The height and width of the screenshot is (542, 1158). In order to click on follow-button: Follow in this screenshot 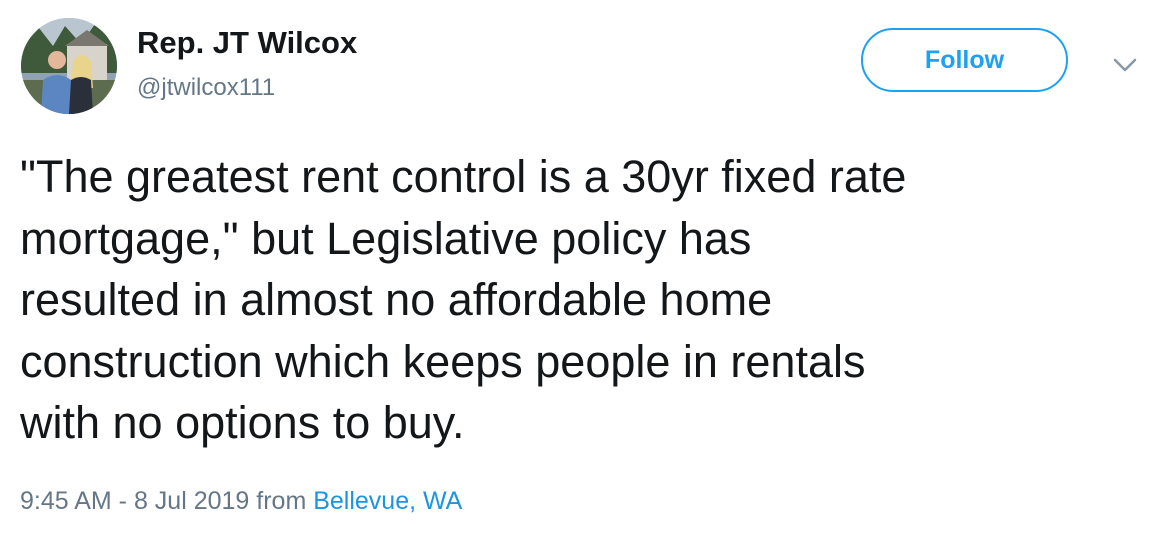, I will do `click(964, 60)`.